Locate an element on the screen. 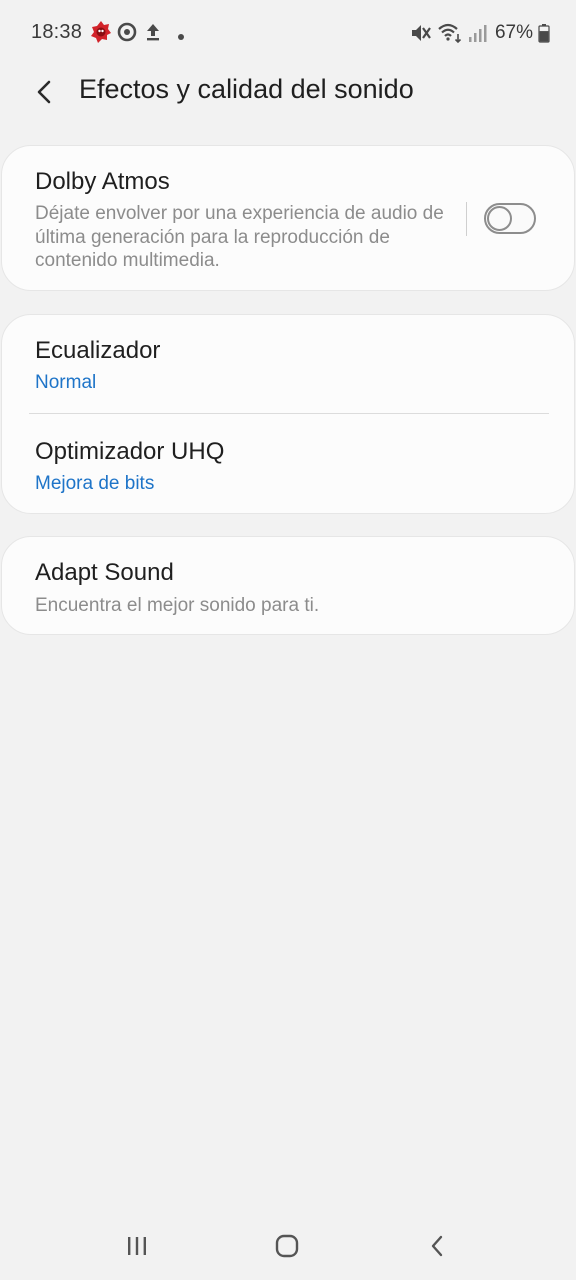 This screenshot has height=1280, width=576. battery-icon is located at coordinates (544, 33).